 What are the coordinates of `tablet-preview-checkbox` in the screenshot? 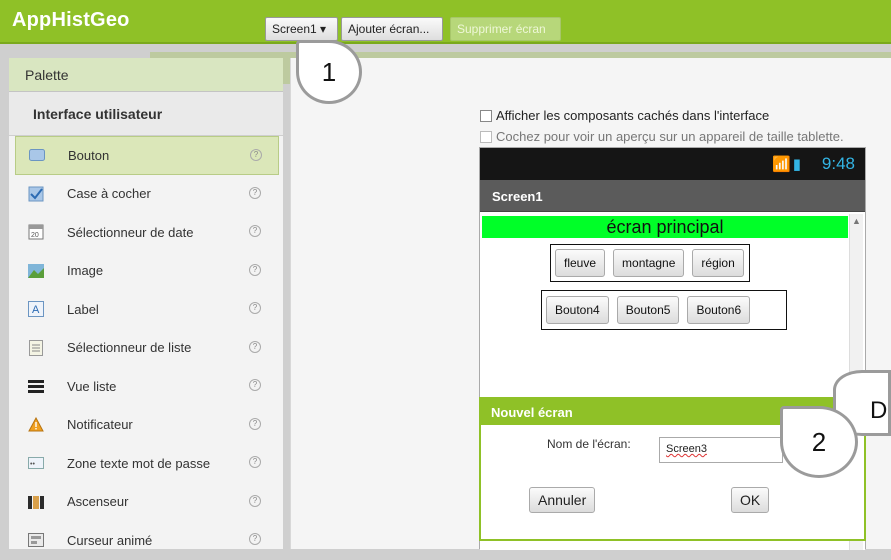 It's located at (486, 136).